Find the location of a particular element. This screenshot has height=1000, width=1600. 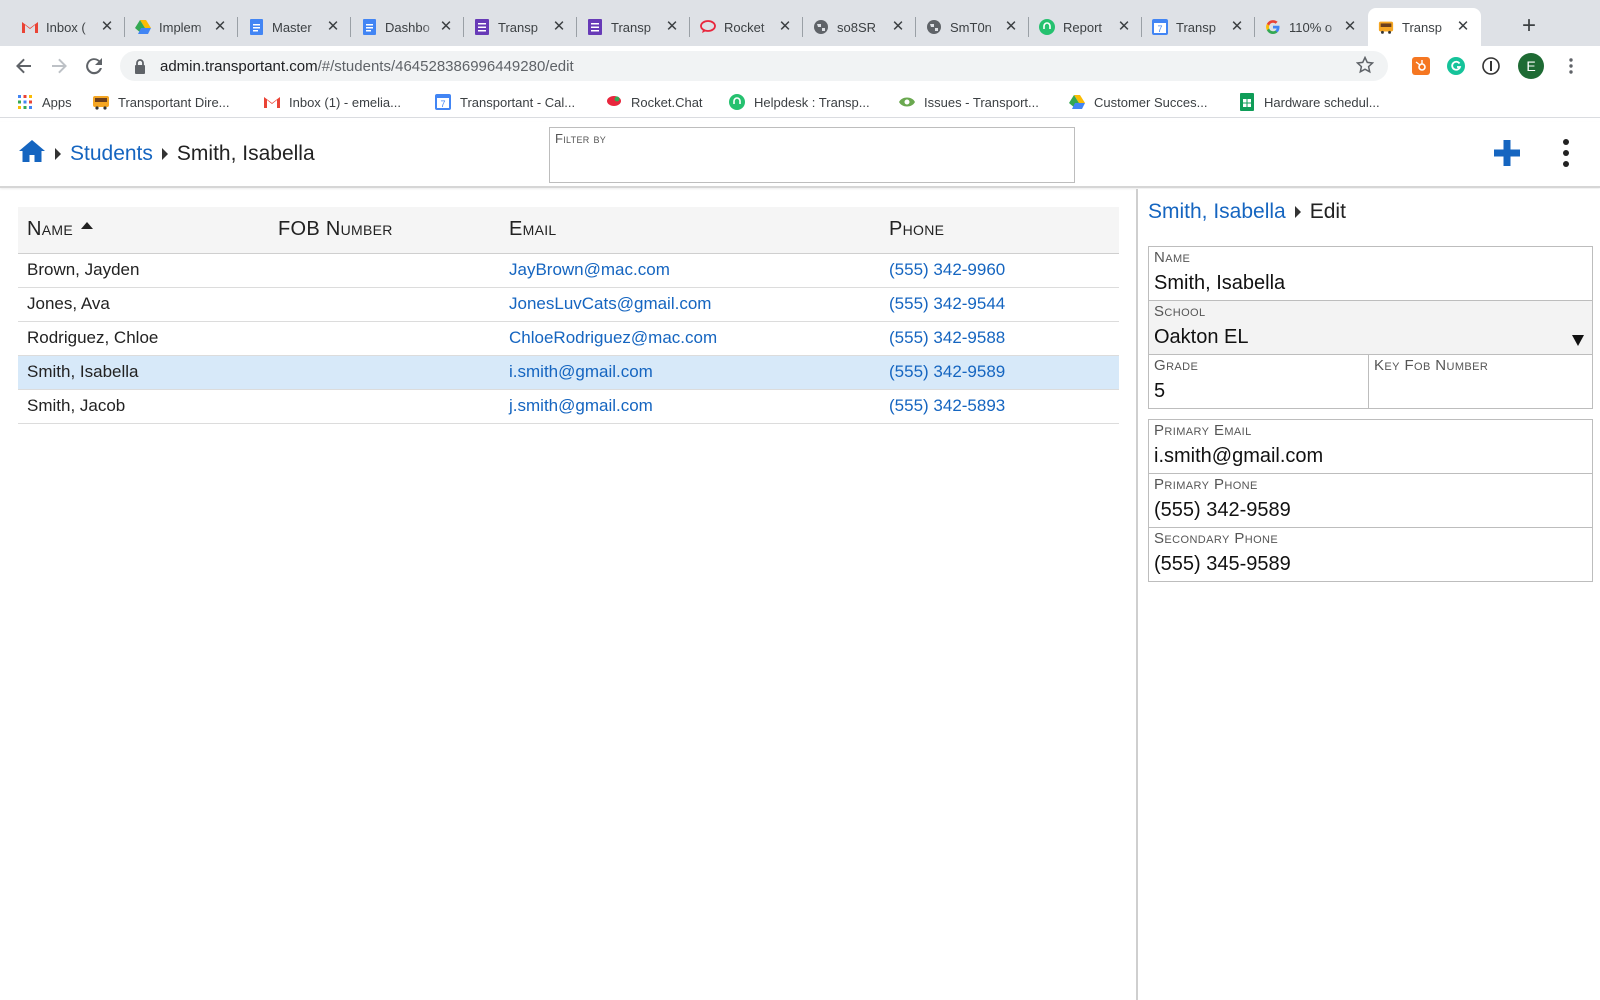

browser-tab: Dashbo ✕ is located at coordinates (407, 27).